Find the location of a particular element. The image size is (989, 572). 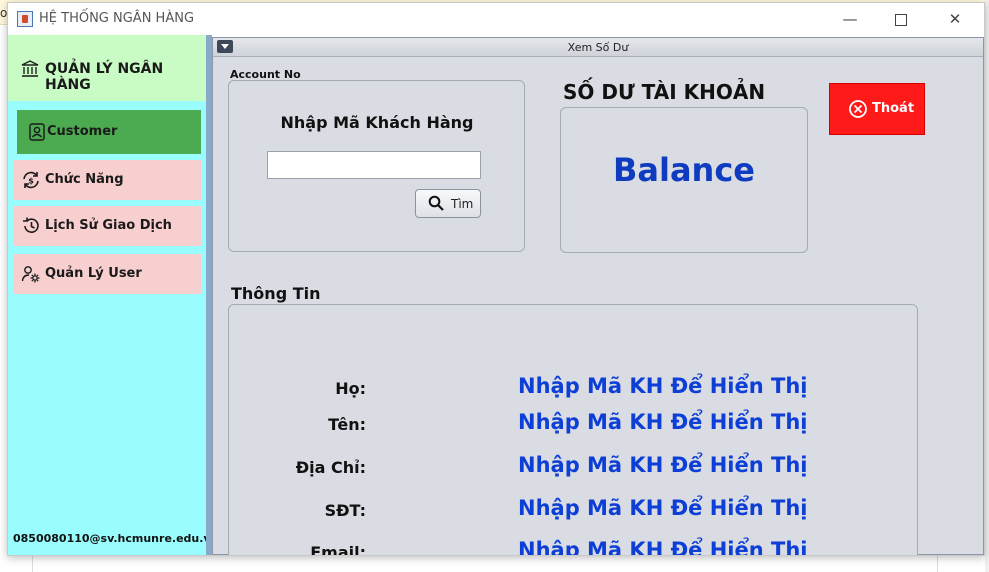

sidebar-item-label: Customer is located at coordinates (82, 131).